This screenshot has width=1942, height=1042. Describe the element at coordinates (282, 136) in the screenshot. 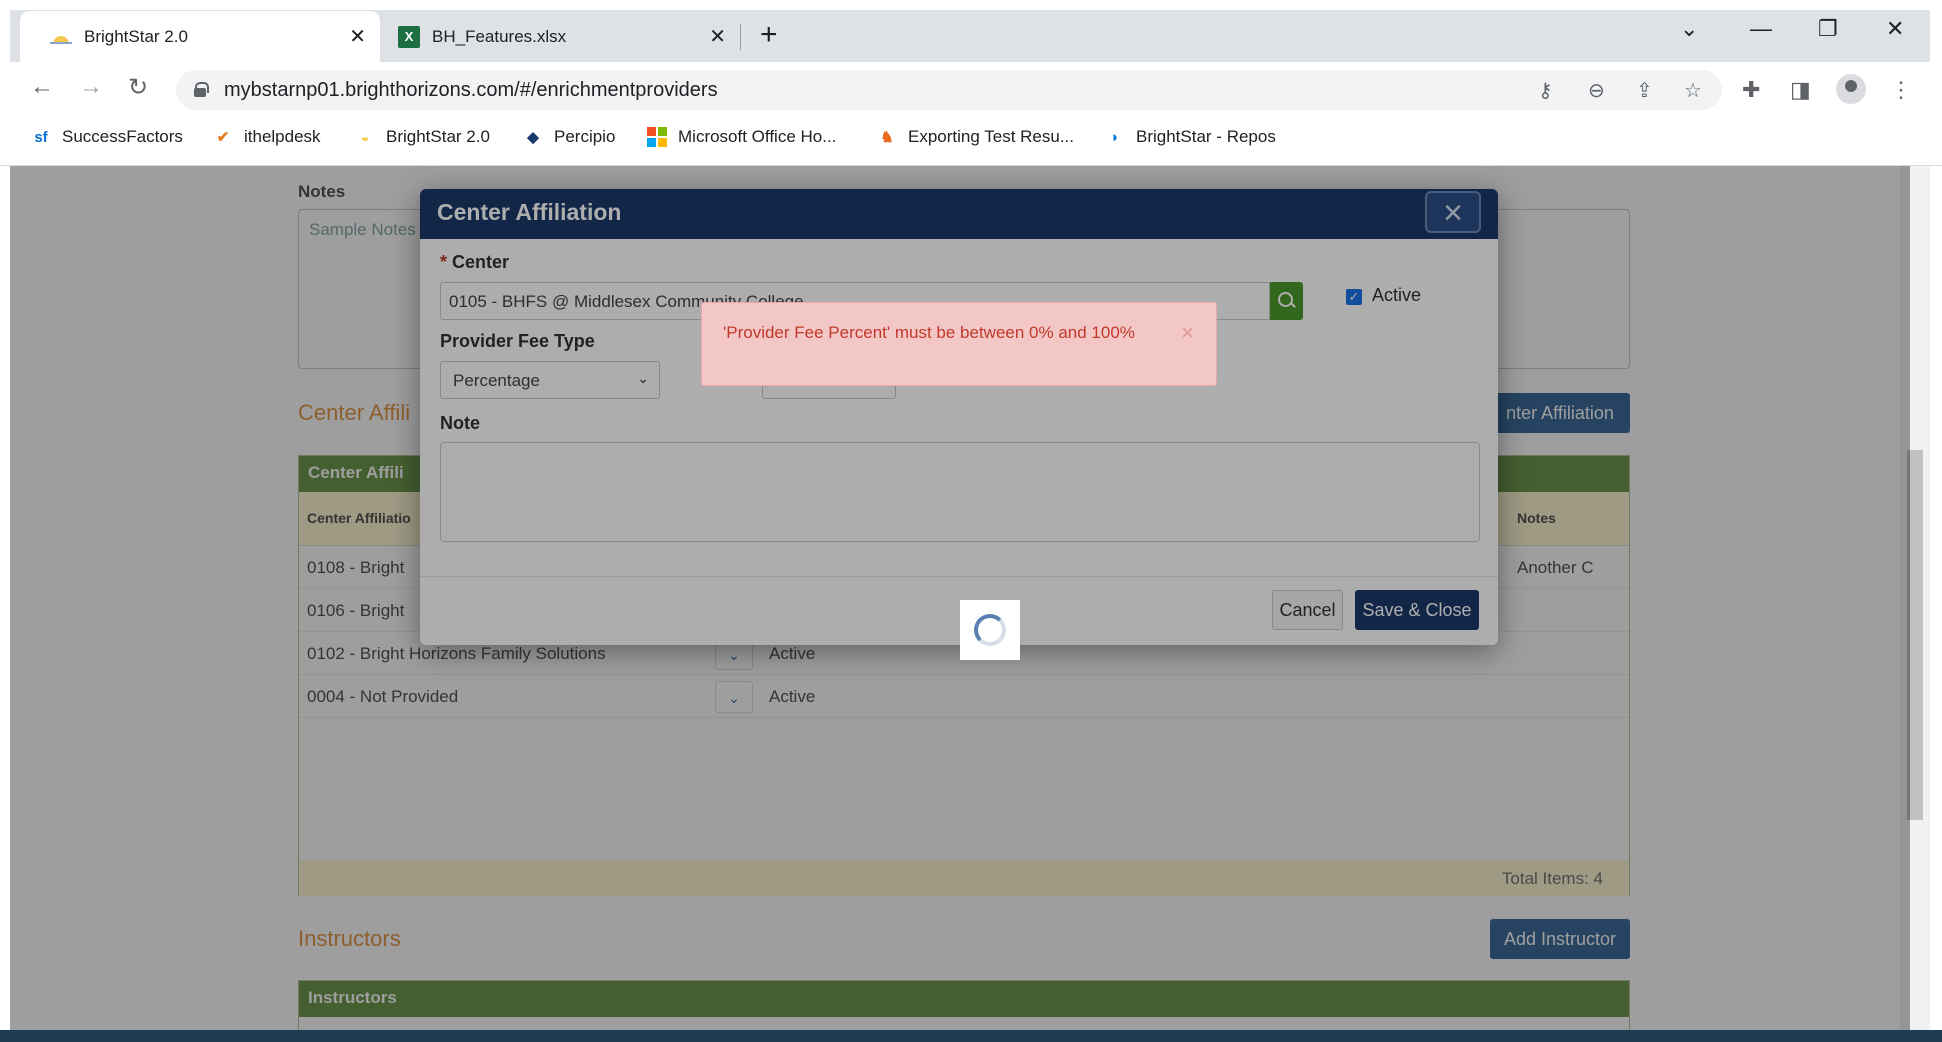

I see `bookmark-label: ithelpdesk` at that location.